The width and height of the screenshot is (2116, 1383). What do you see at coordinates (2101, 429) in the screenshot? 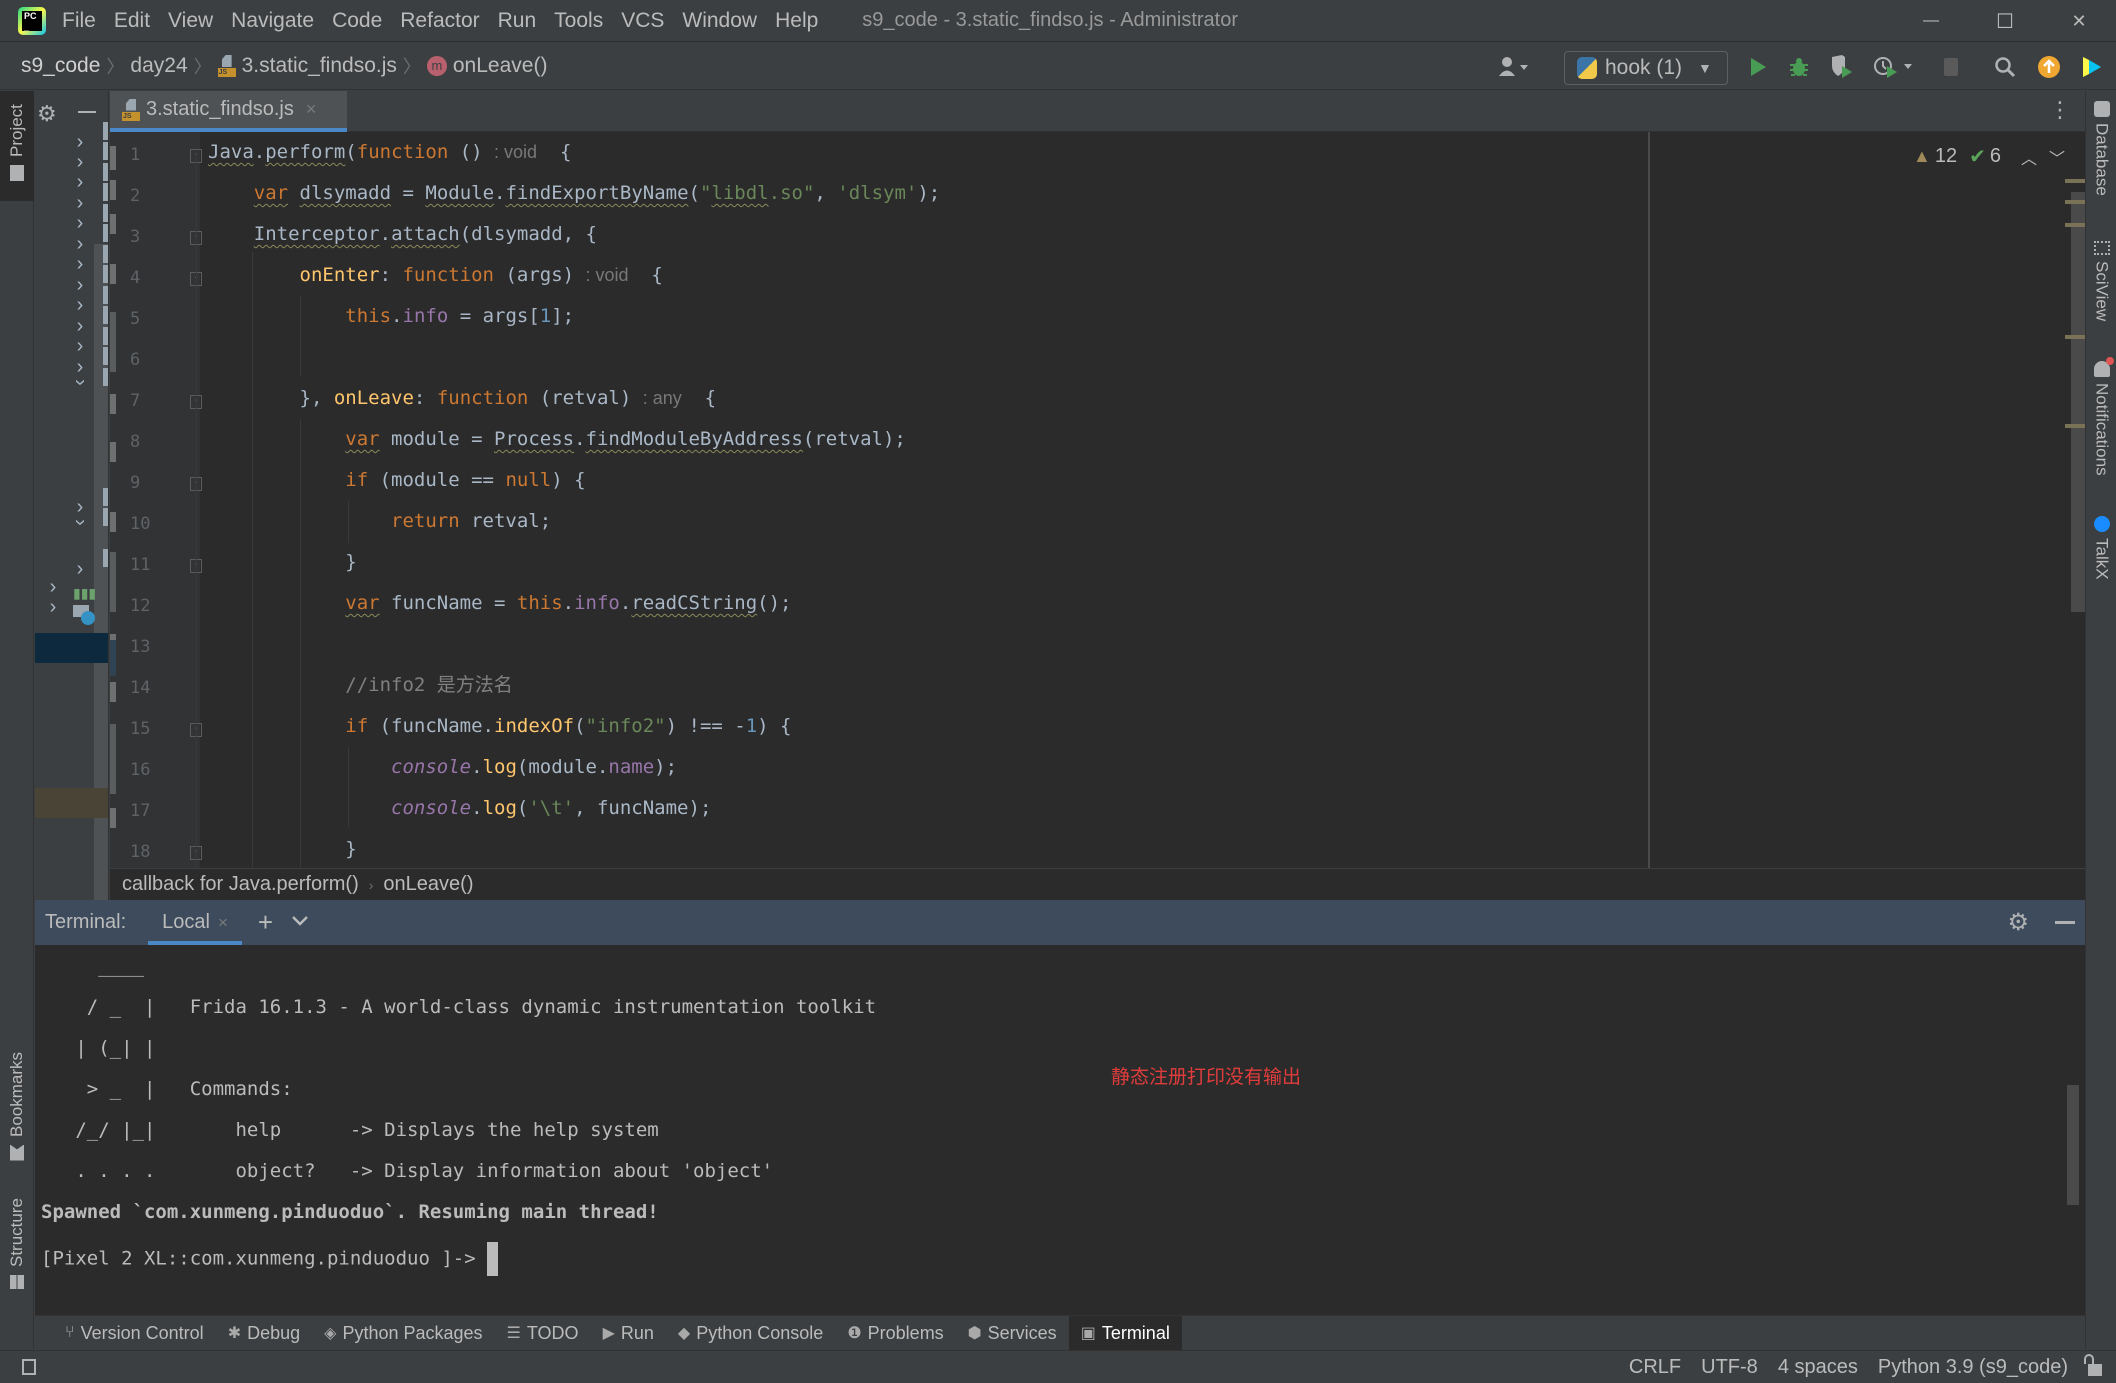
I see `notifications-tool-tab: Notifications` at bounding box center [2101, 429].